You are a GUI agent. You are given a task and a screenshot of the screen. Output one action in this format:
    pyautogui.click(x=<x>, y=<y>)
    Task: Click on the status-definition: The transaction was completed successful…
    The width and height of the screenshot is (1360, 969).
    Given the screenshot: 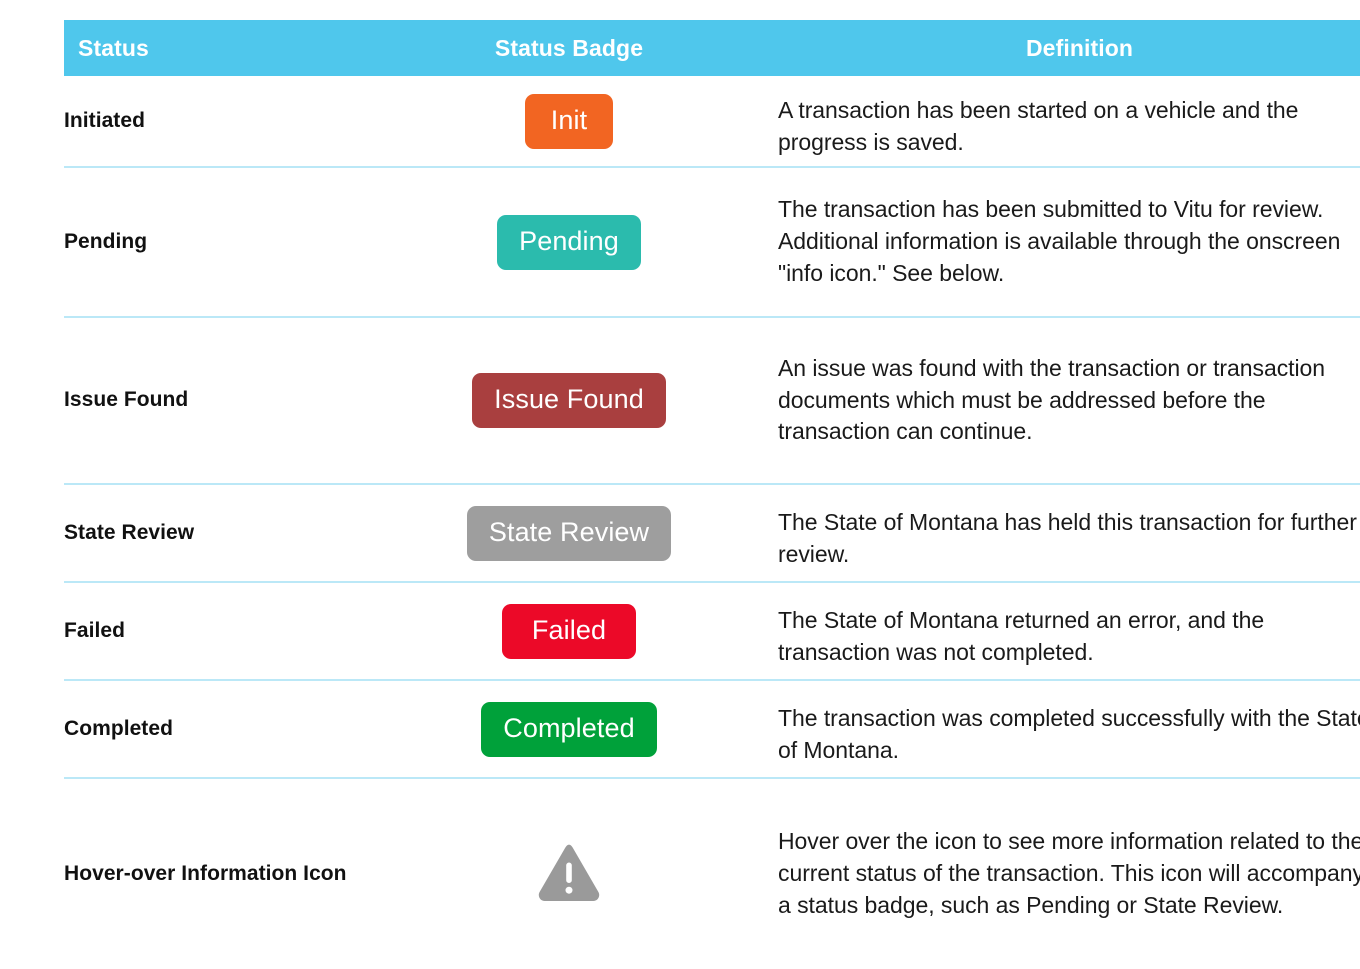 What is the action you would take?
    pyautogui.click(x=1069, y=729)
    